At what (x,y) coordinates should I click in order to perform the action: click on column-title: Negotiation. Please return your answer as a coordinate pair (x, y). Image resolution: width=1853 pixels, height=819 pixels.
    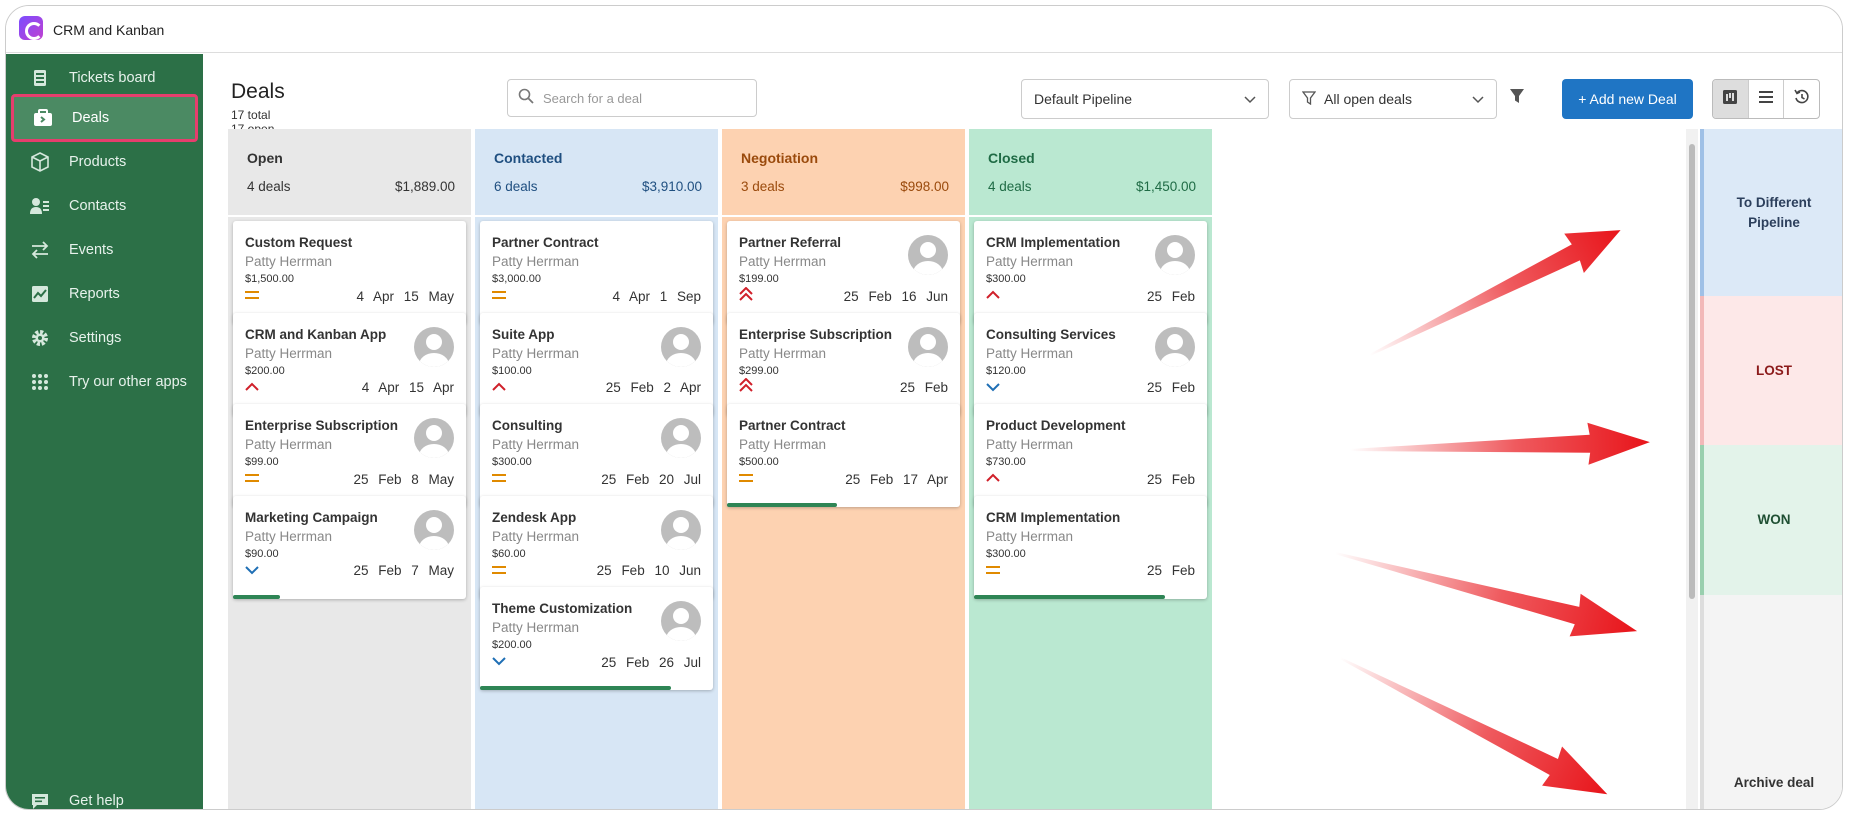
    Looking at the image, I should click on (779, 158).